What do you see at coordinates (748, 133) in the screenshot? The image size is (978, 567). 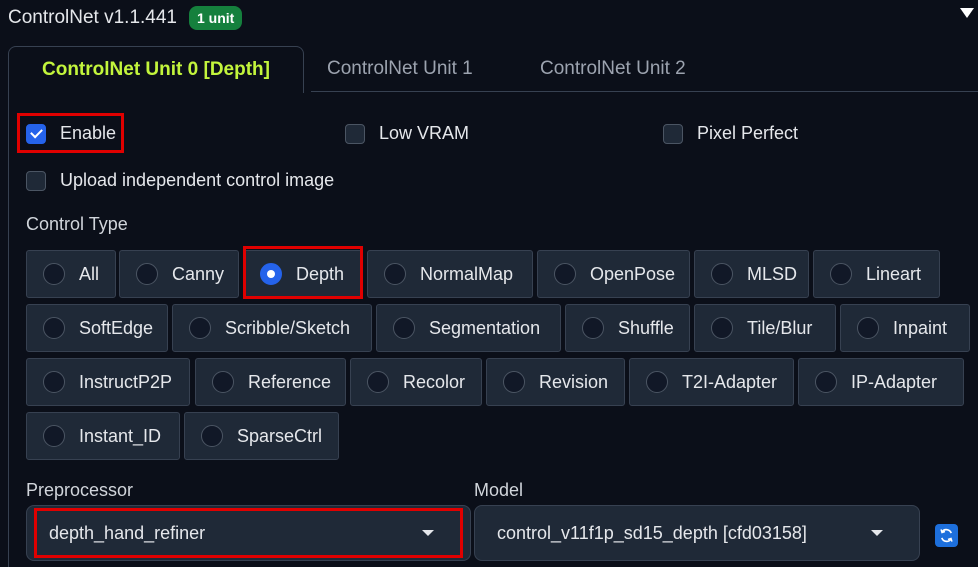 I see `pixel-perfect-label: Pixel Perfect` at bounding box center [748, 133].